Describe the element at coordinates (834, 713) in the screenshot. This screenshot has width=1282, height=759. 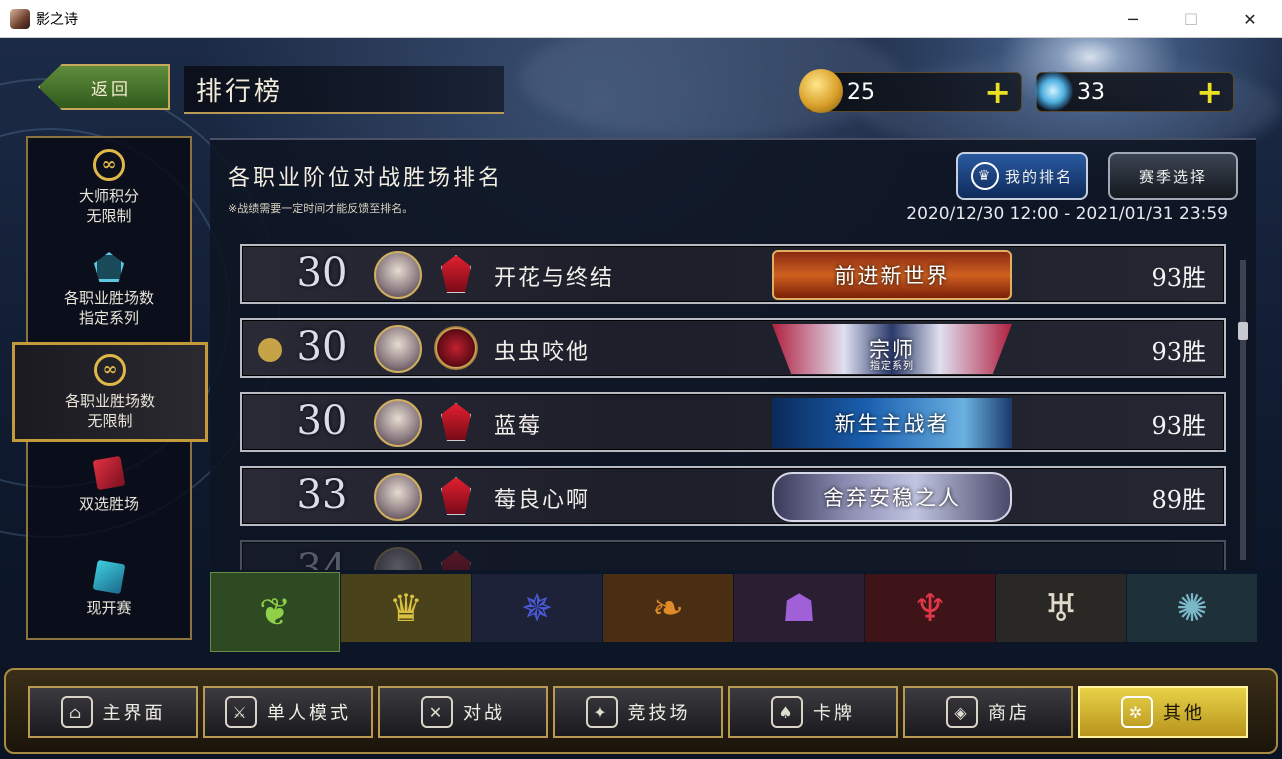
I see `nav-label: 卡牌` at that location.